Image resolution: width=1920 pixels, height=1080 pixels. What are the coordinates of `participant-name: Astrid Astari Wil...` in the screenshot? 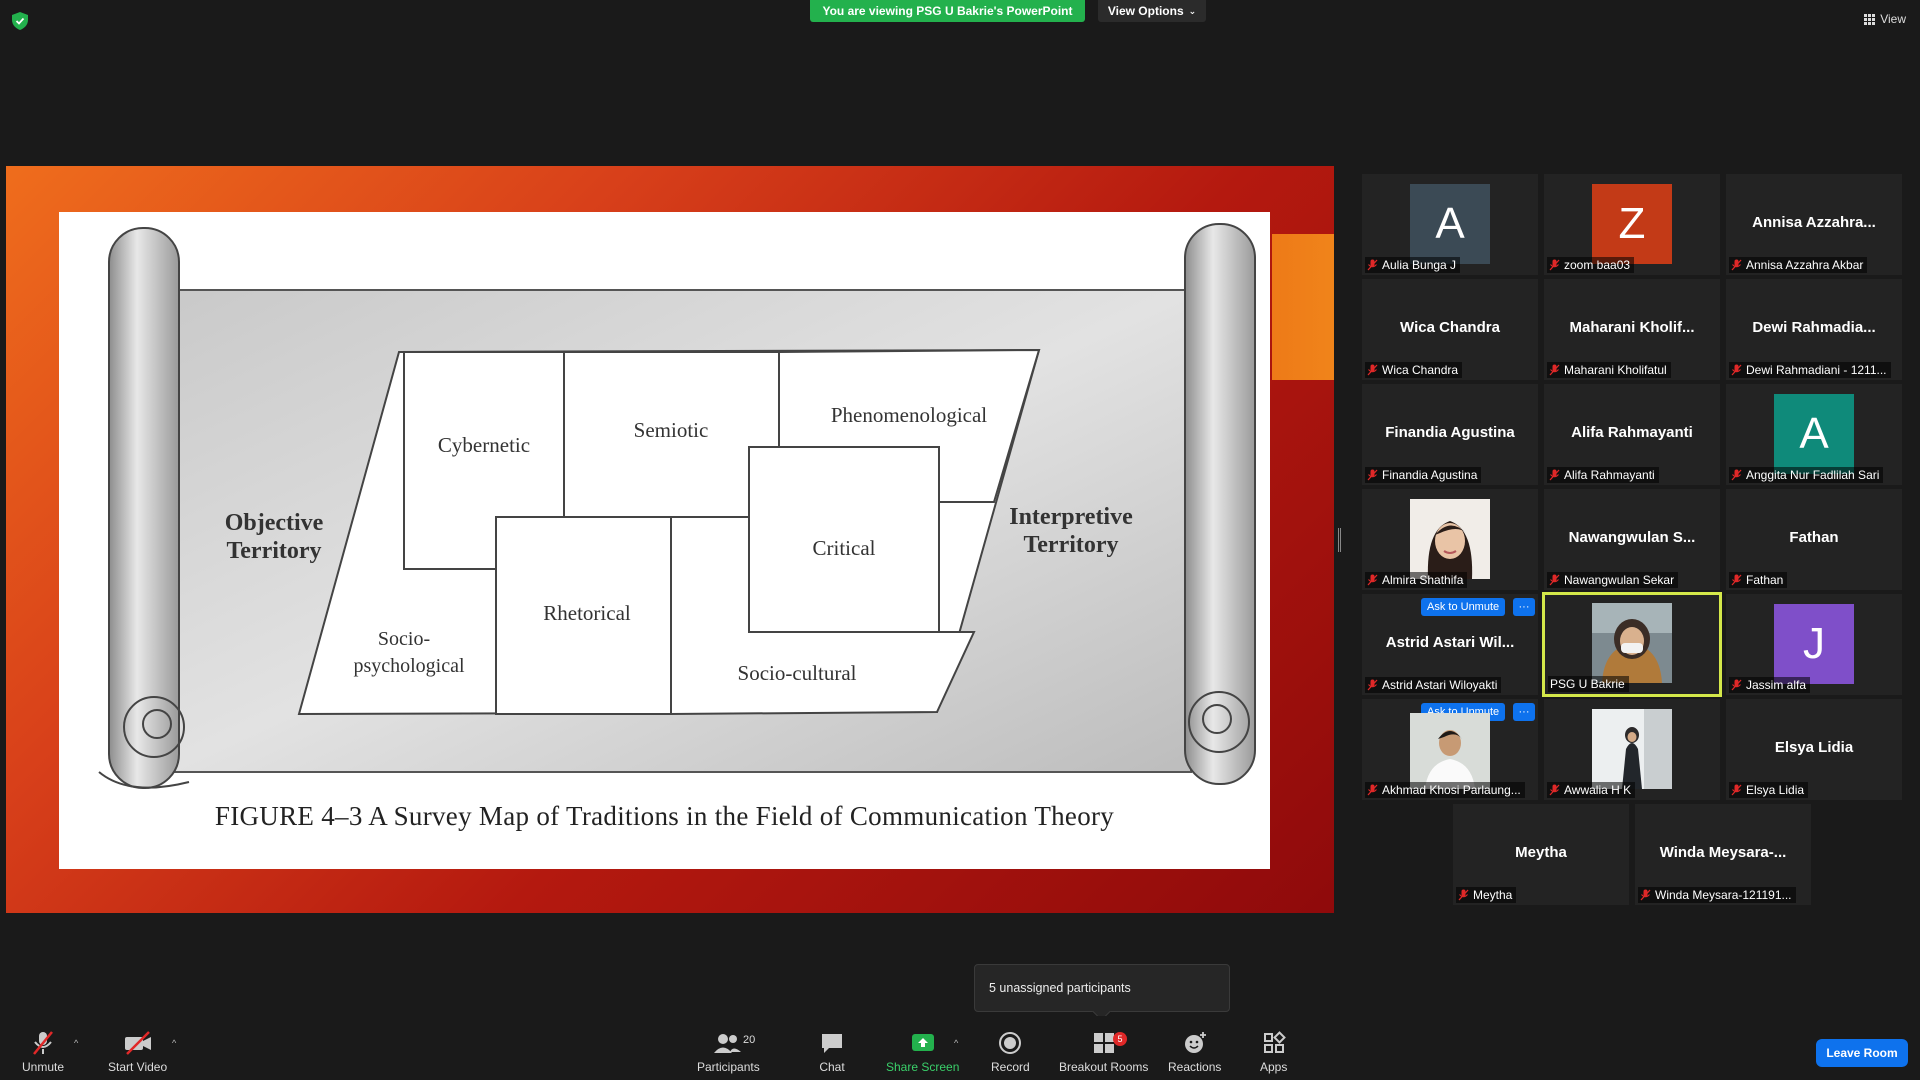 It's located at (1450, 642).